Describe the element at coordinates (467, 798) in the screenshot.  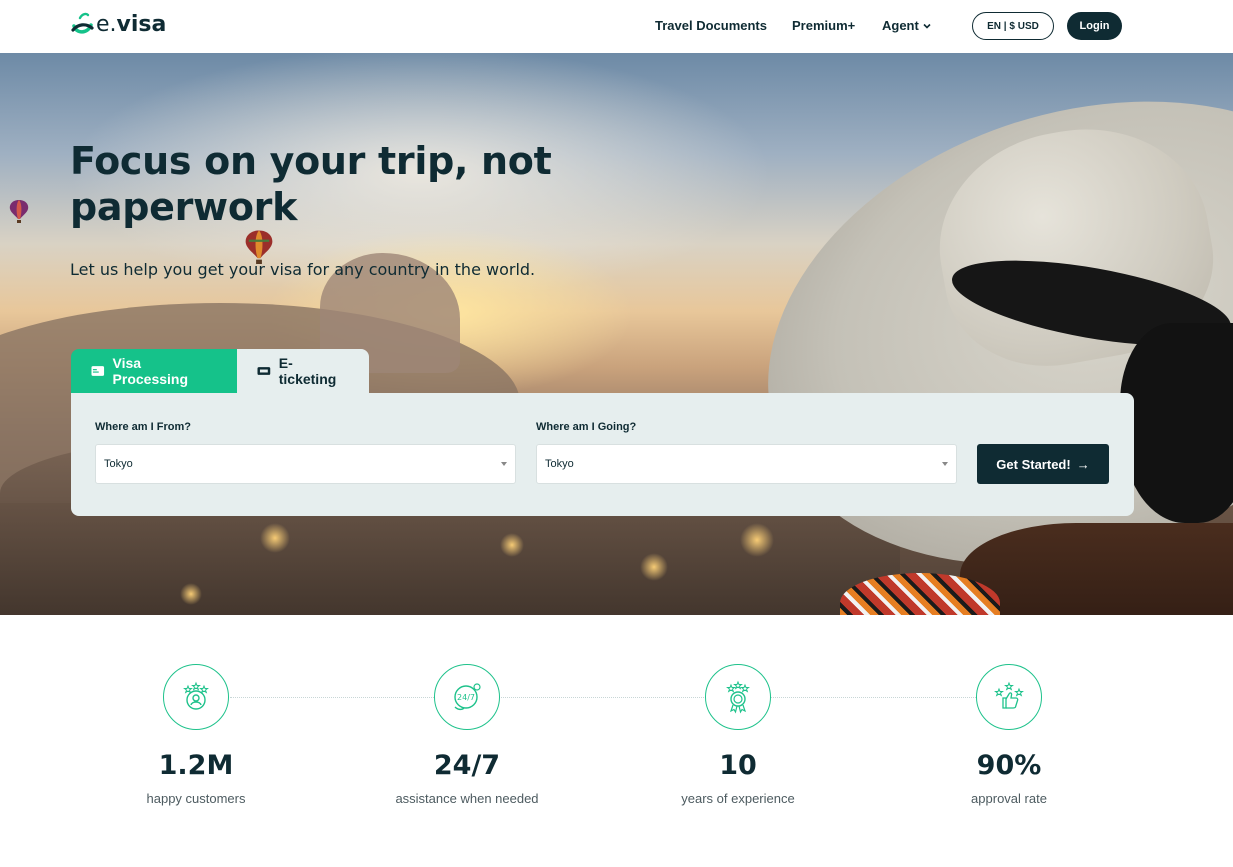
I see `stat-label: assistance when needed` at that location.